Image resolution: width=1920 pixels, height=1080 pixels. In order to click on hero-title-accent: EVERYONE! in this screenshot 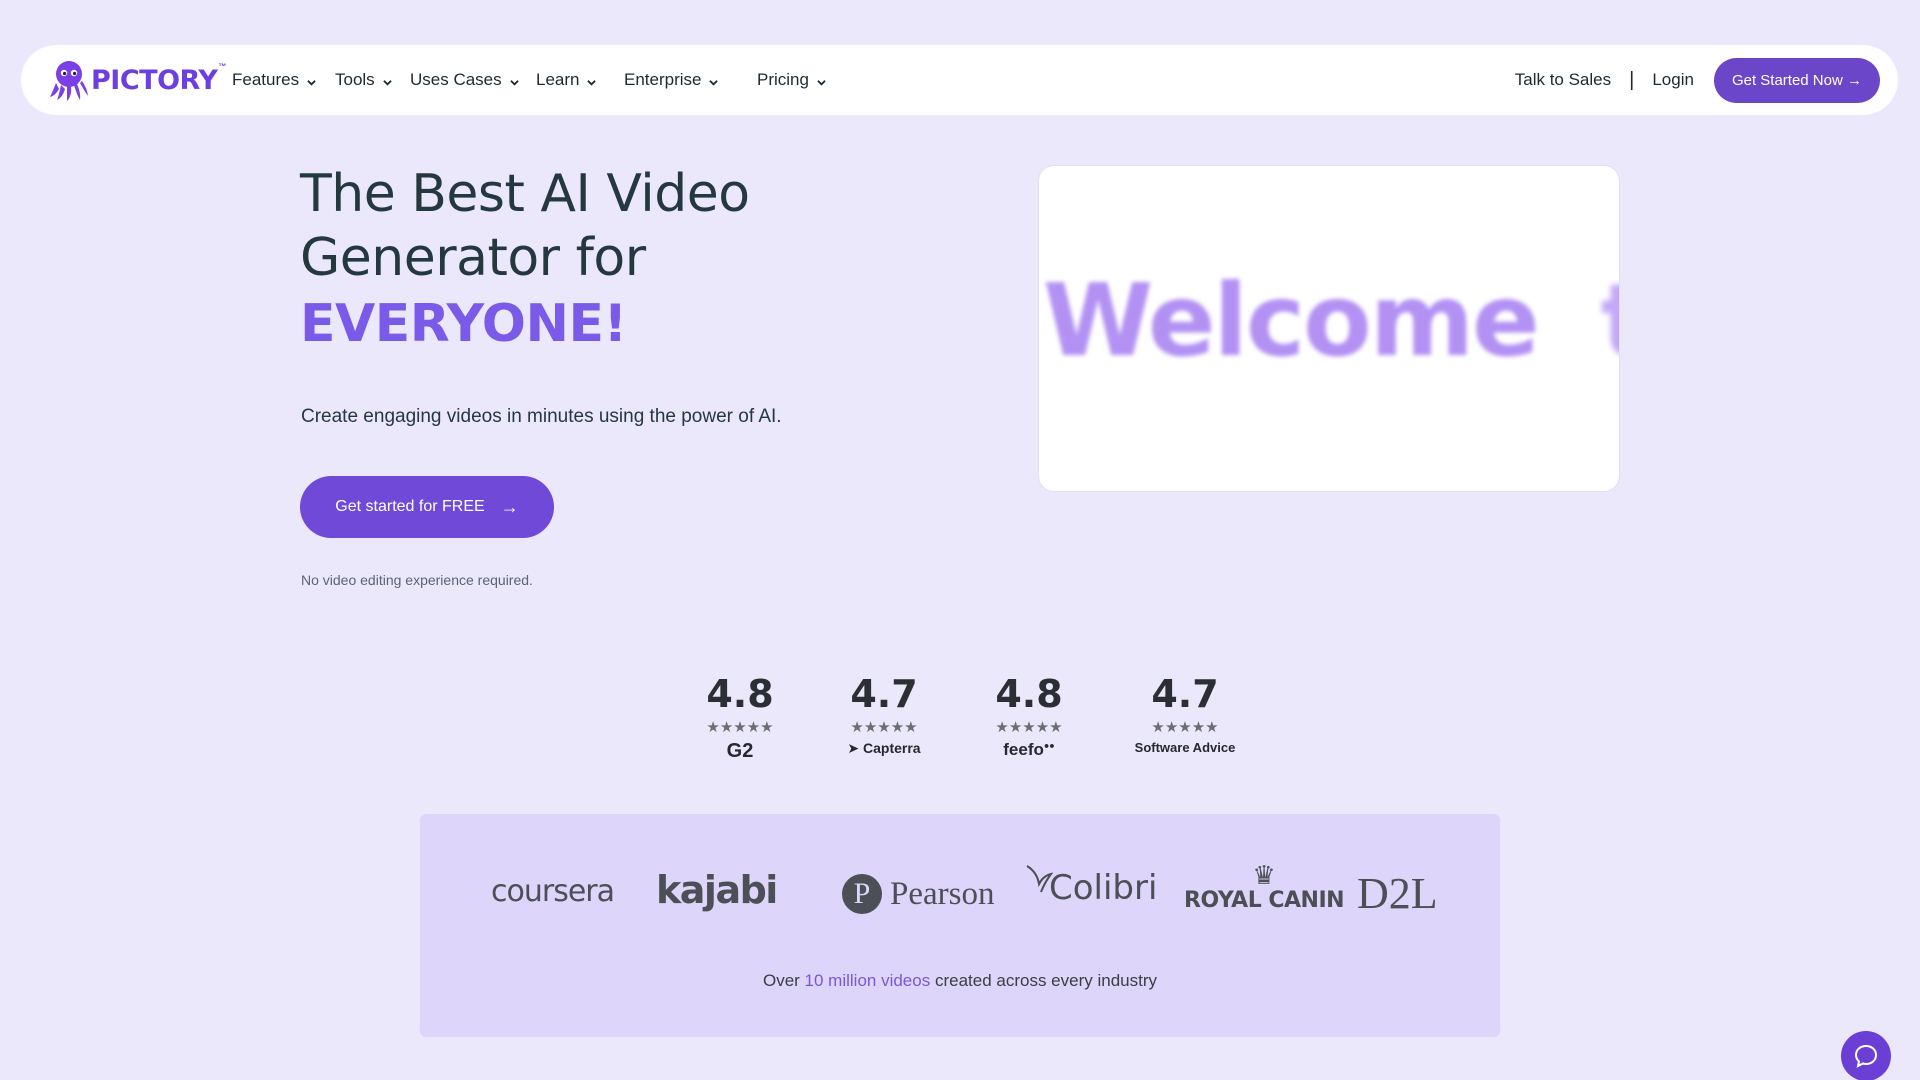, I will do `click(463, 324)`.